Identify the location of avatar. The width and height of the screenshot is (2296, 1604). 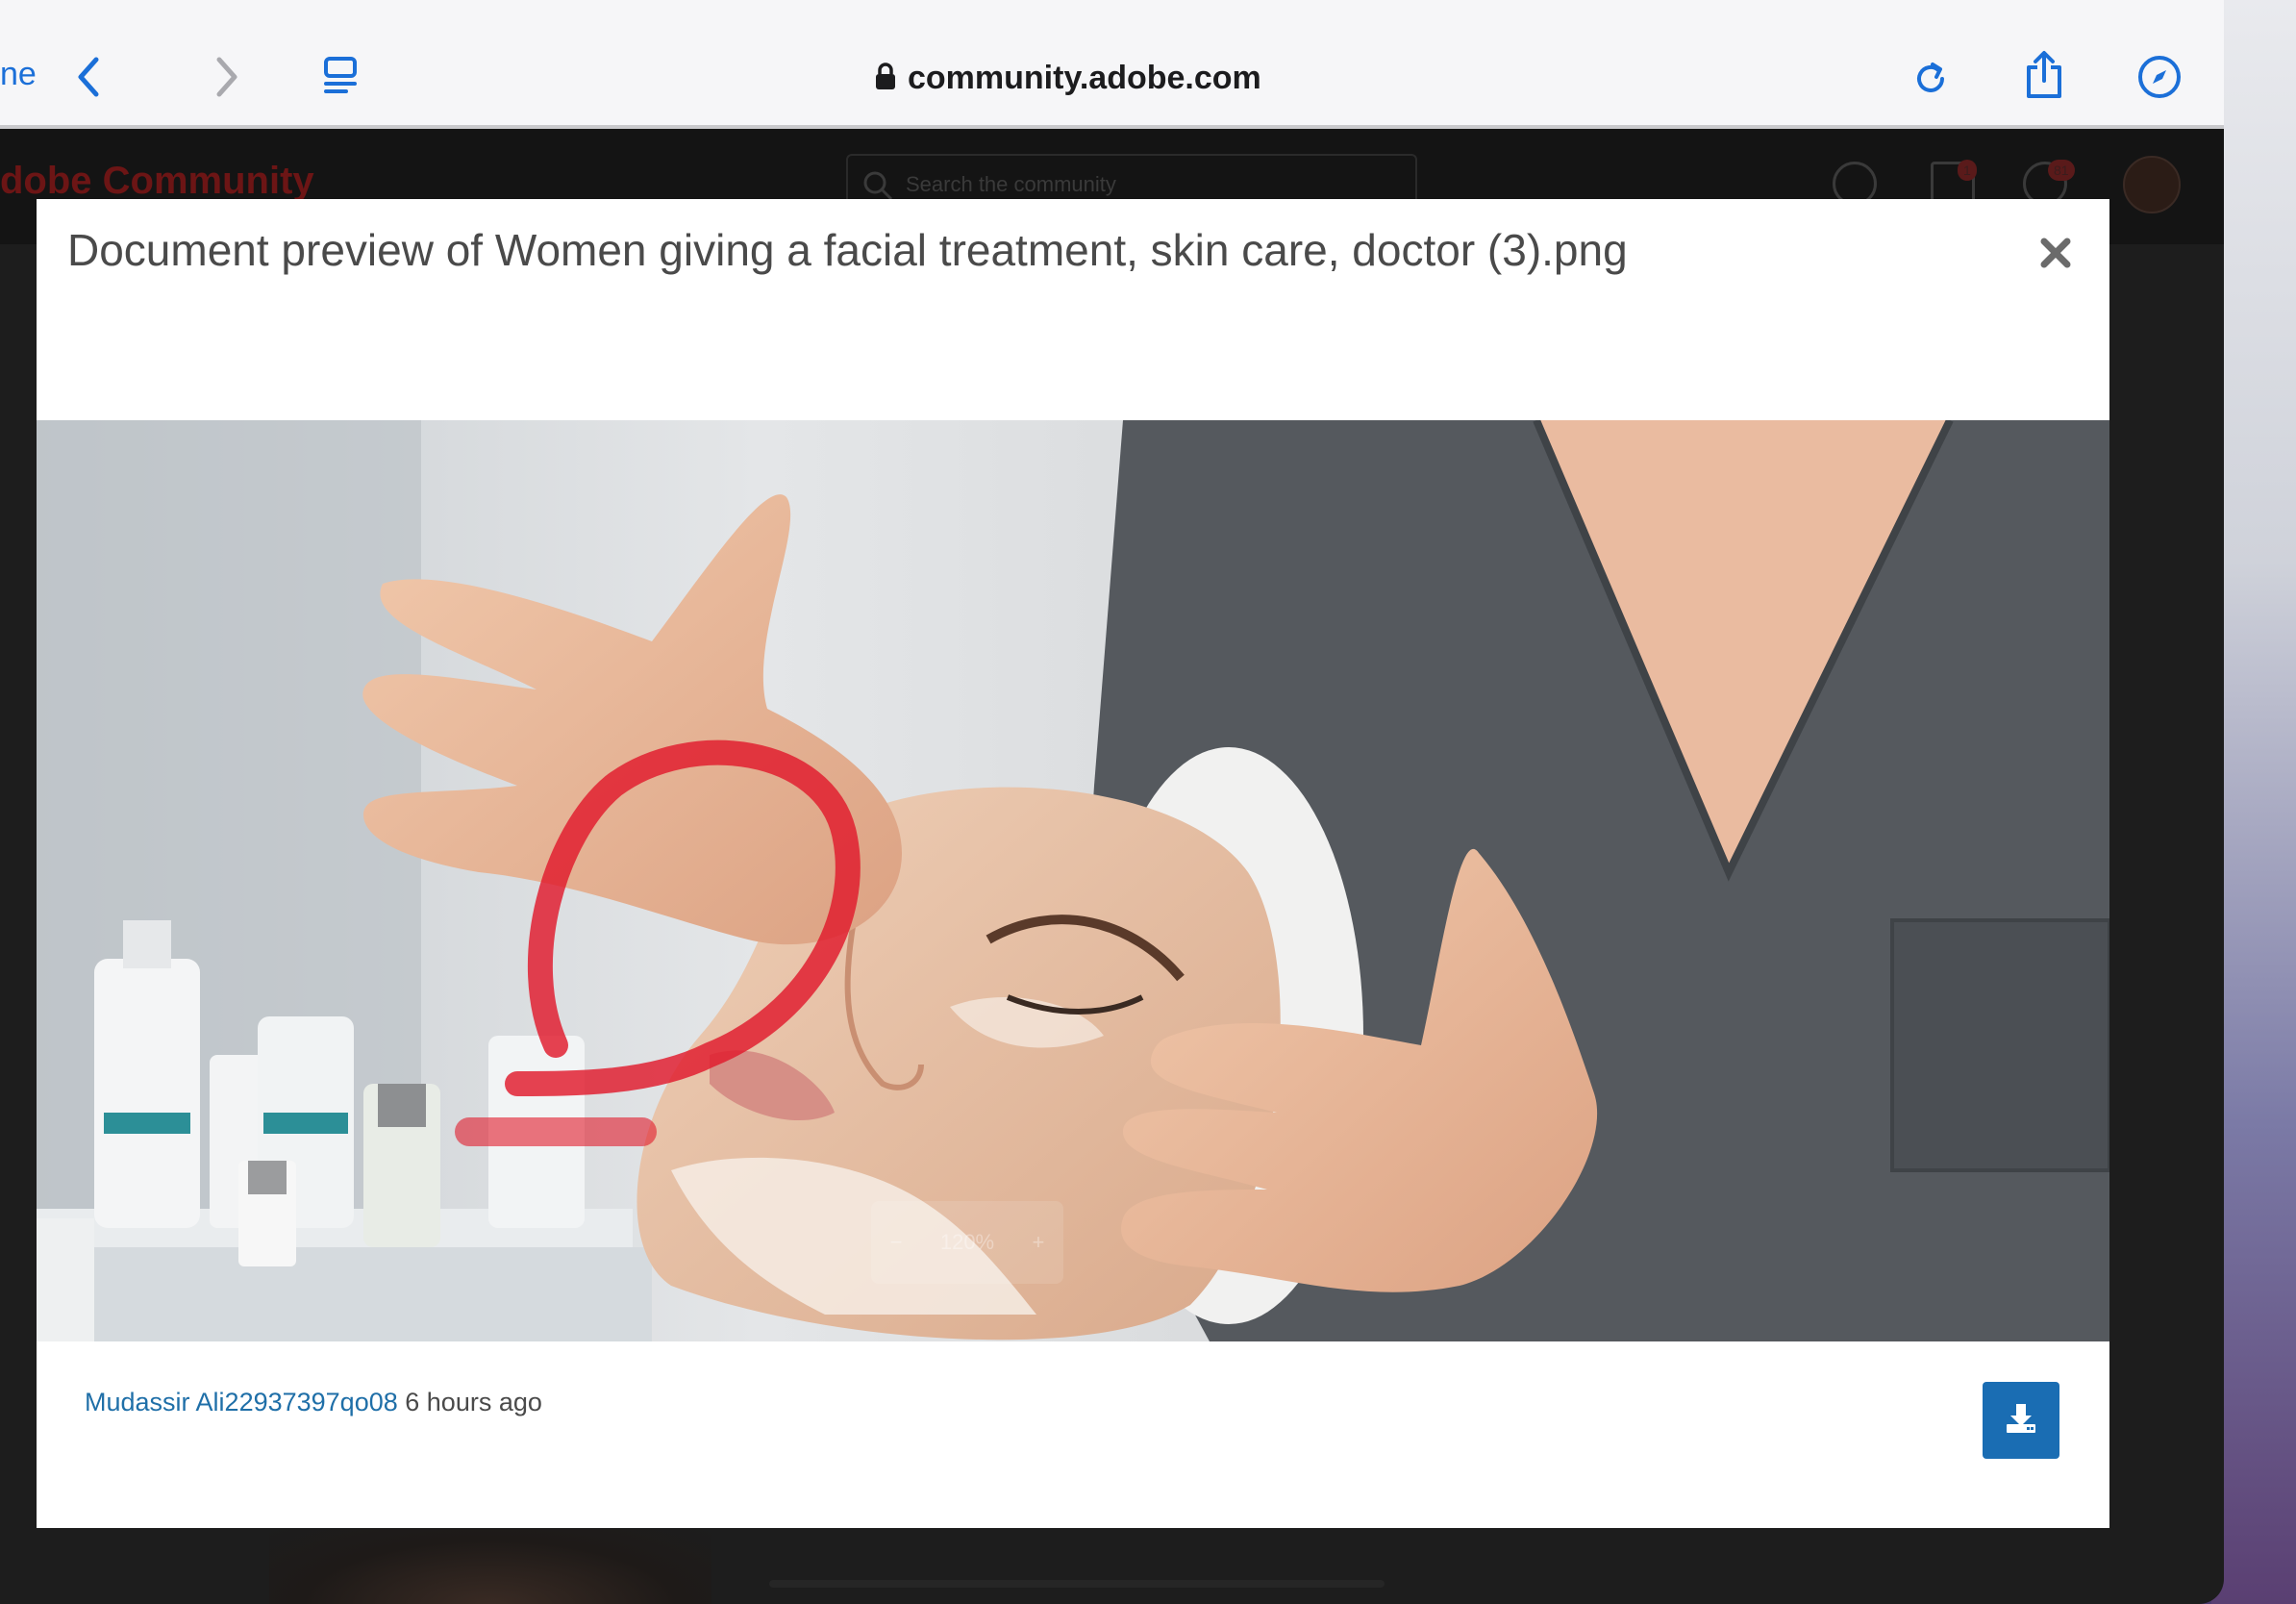
(2152, 184).